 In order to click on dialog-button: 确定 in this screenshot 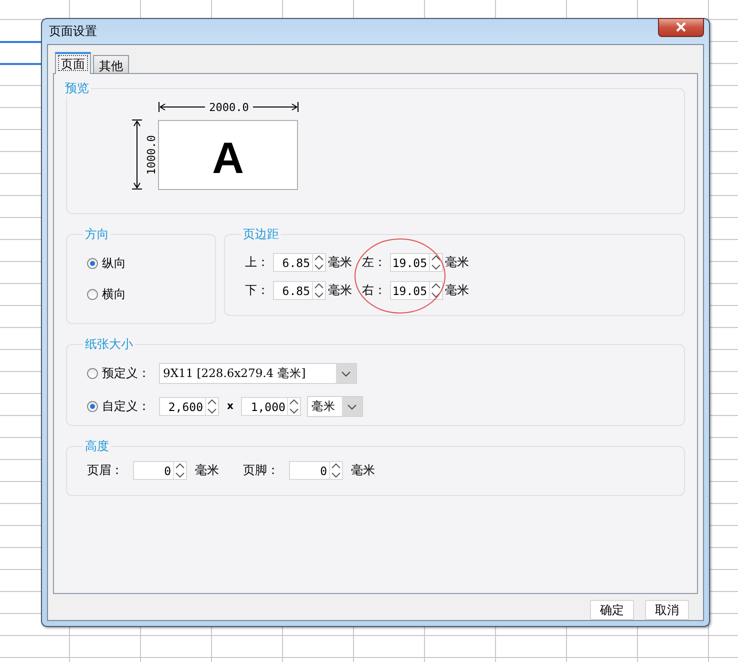, I will do `click(612, 610)`.